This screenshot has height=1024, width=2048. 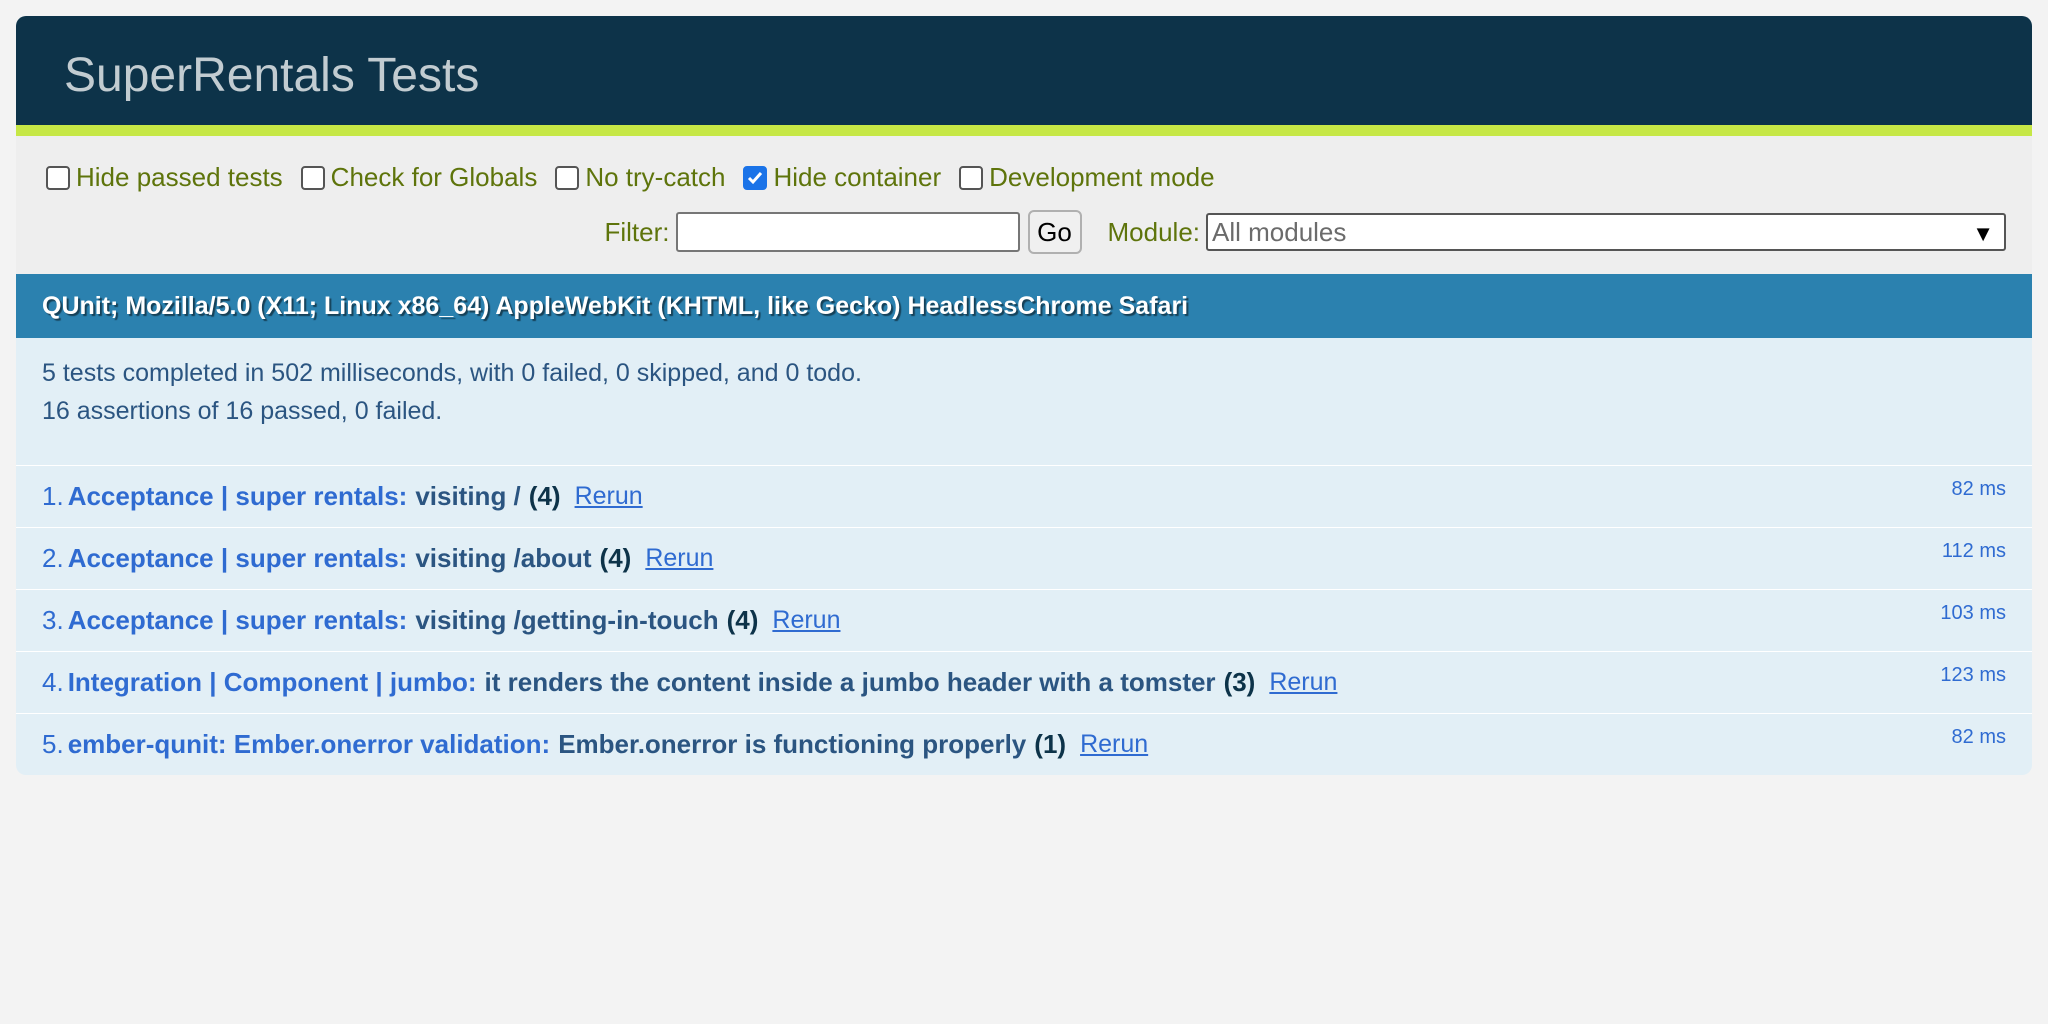 I want to click on module-select: All modules ▼, so click(x=1606, y=232).